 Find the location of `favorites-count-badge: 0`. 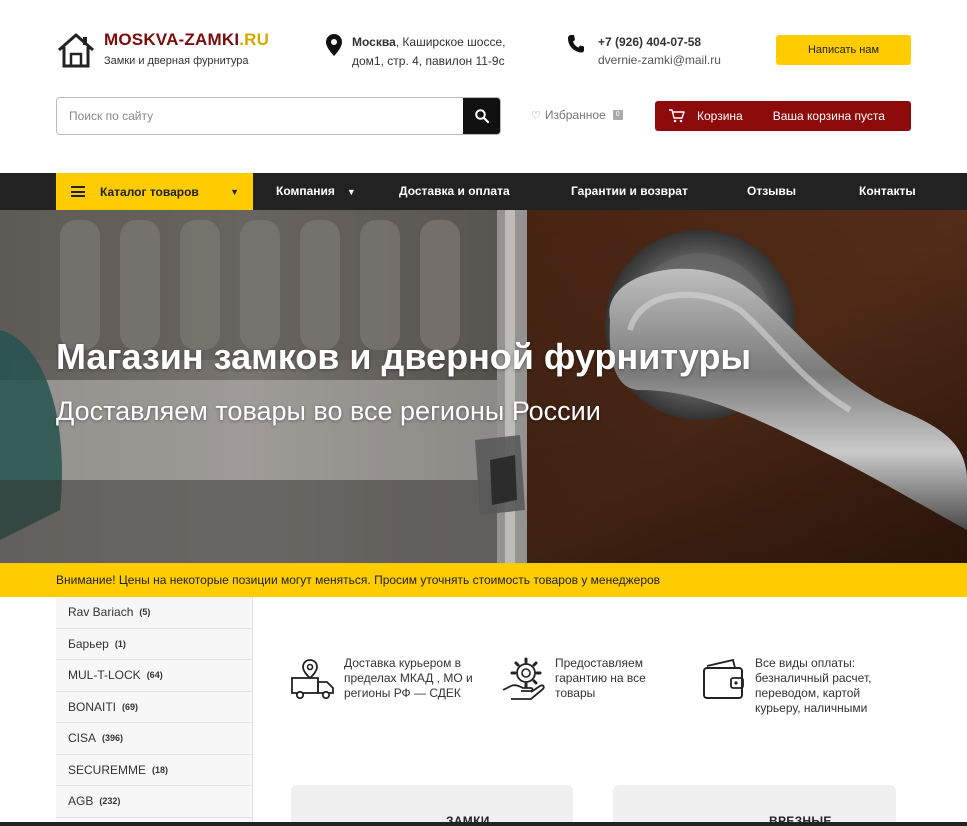

favorites-count-badge: 0 is located at coordinates (617, 115).